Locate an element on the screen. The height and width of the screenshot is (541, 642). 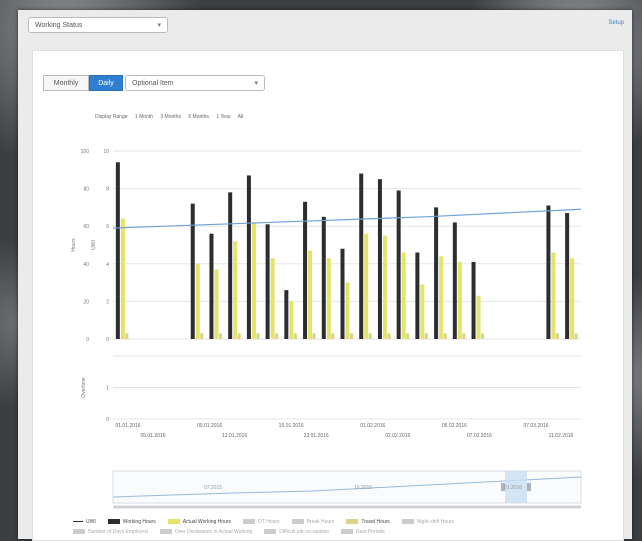
right-tick-label: 8 is located at coordinates (107, 190).